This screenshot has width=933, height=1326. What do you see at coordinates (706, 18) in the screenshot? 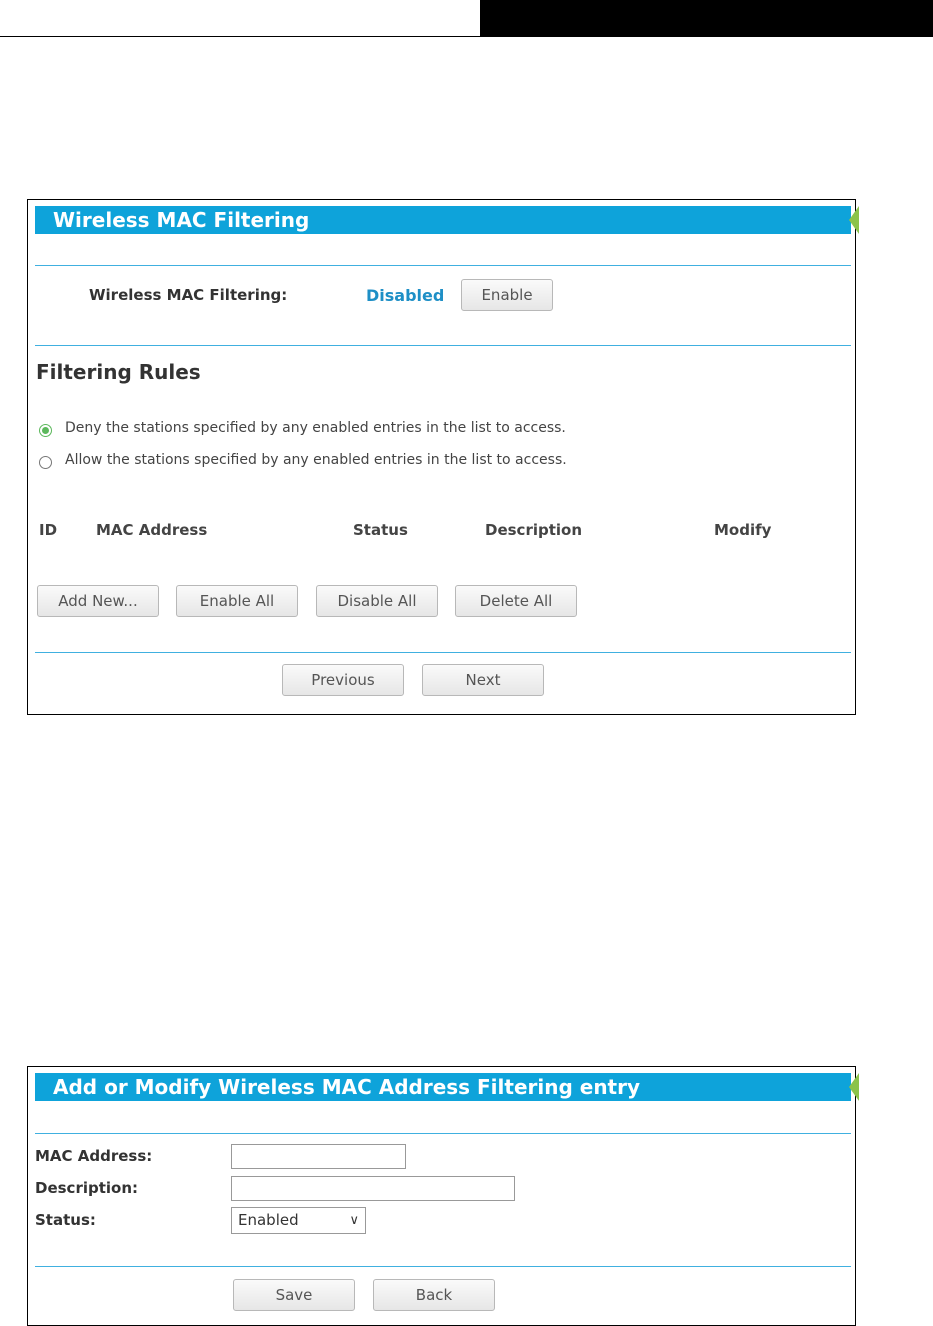
I see `header-black-bar` at bounding box center [706, 18].